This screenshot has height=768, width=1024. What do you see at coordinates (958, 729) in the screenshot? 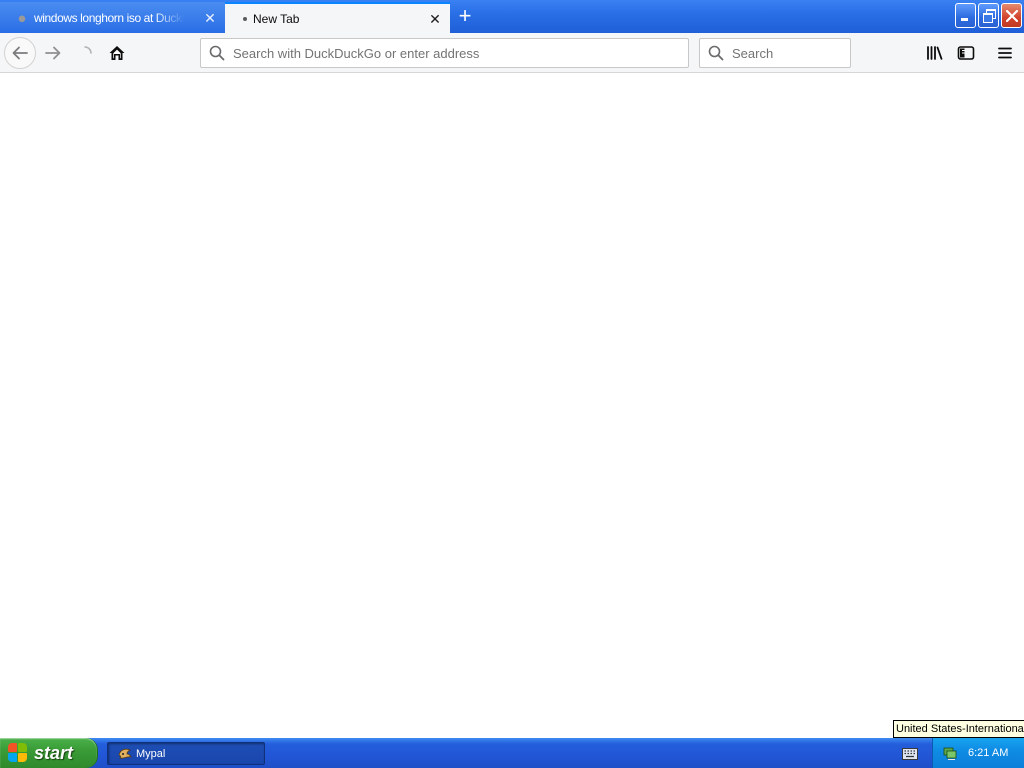
I see `language-tooltip: United States-International` at bounding box center [958, 729].